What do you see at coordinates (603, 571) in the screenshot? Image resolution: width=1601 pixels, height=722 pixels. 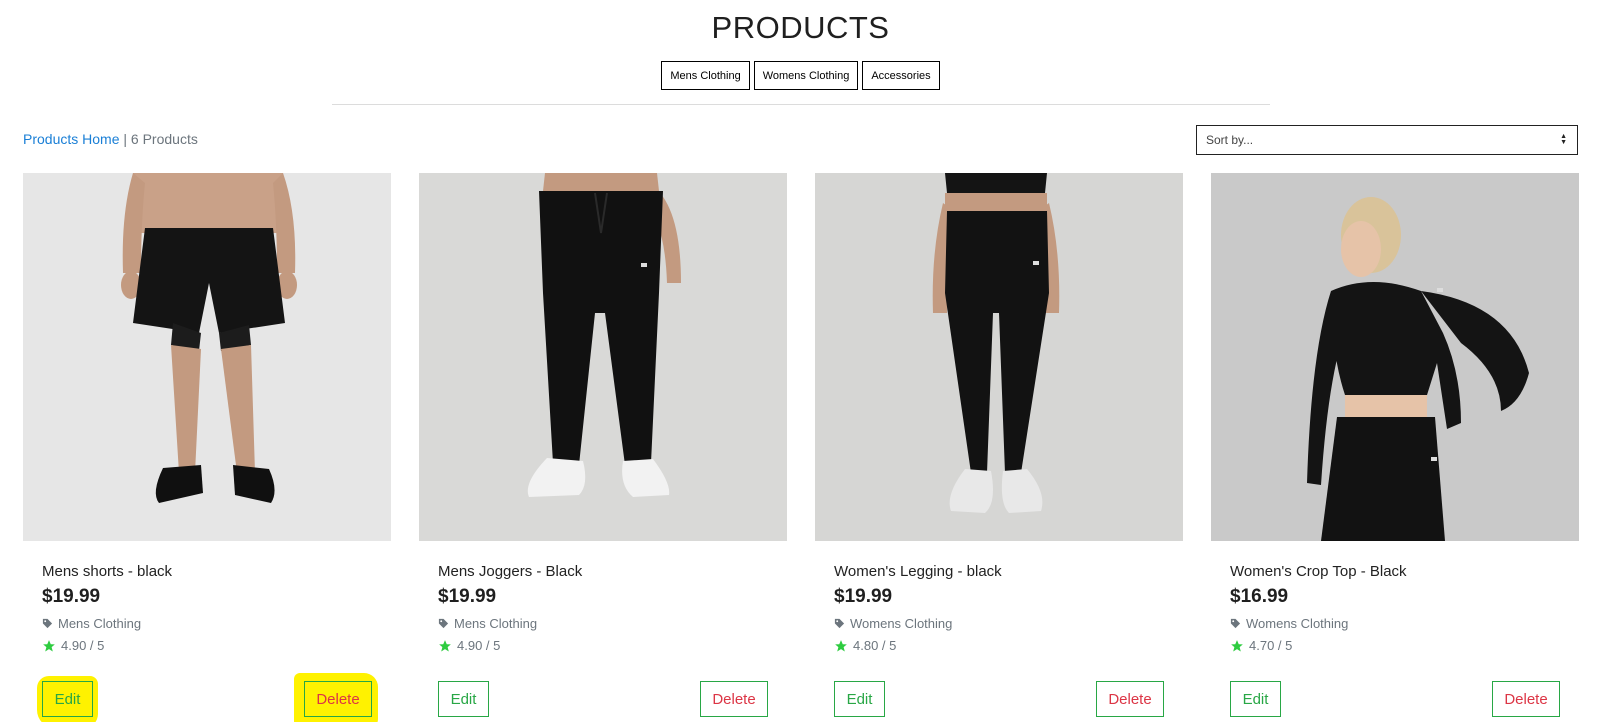 I see `product-name: Mens Joggers - Black` at bounding box center [603, 571].